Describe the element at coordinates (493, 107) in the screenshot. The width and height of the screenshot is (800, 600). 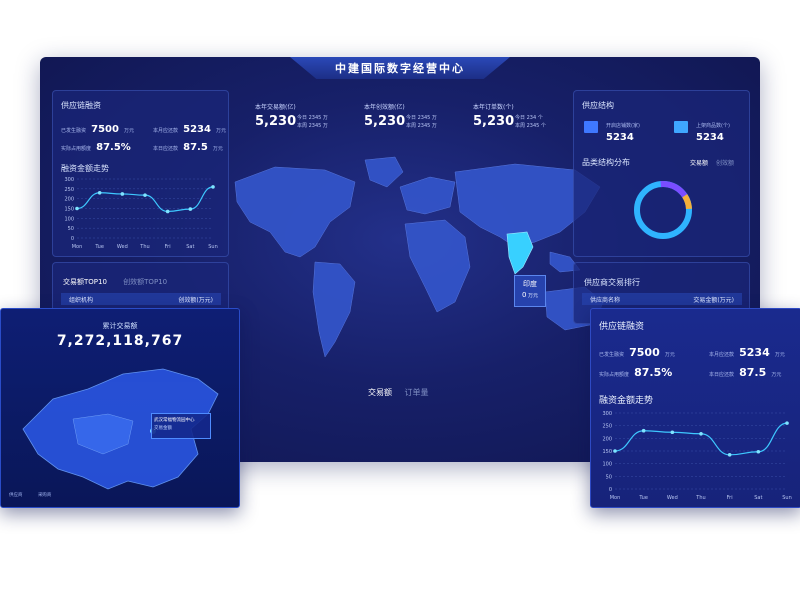
I see `stat-orders-label: 本年订单数(个)` at that location.